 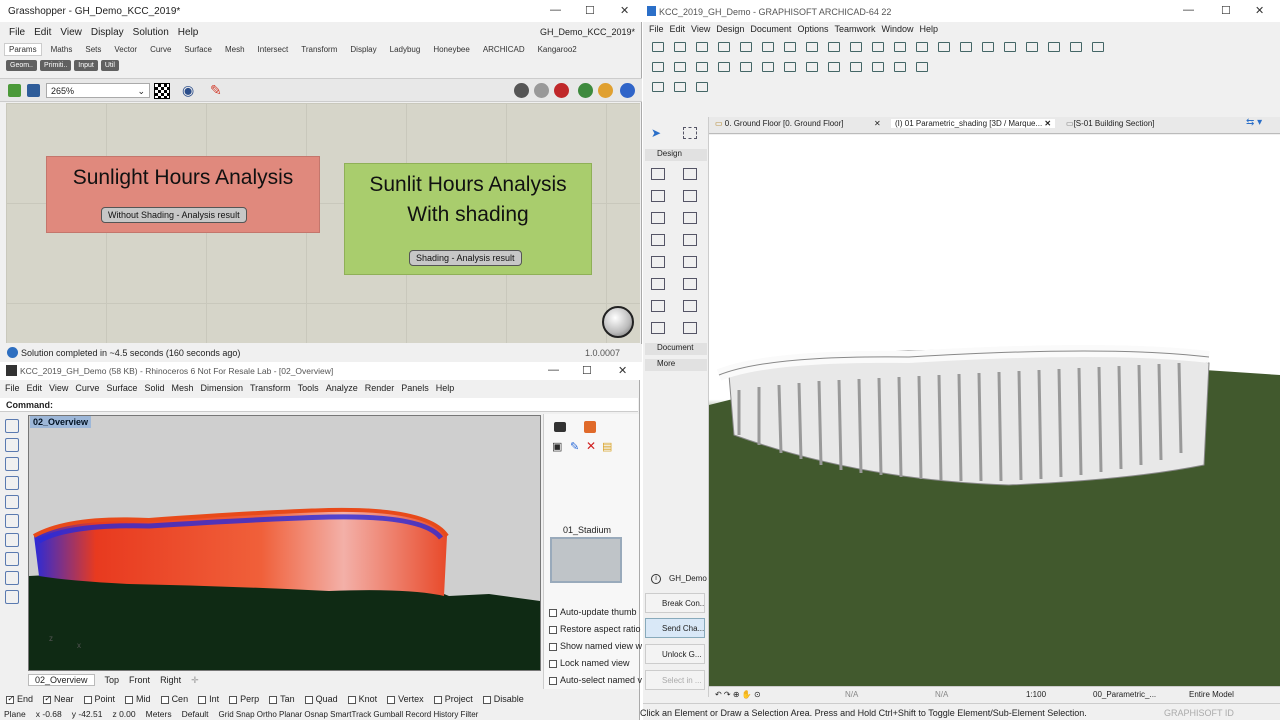 What do you see at coordinates (680, 67) in the screenshot?
I see `column-toolbar-icon` at bounding box center [680, 67].